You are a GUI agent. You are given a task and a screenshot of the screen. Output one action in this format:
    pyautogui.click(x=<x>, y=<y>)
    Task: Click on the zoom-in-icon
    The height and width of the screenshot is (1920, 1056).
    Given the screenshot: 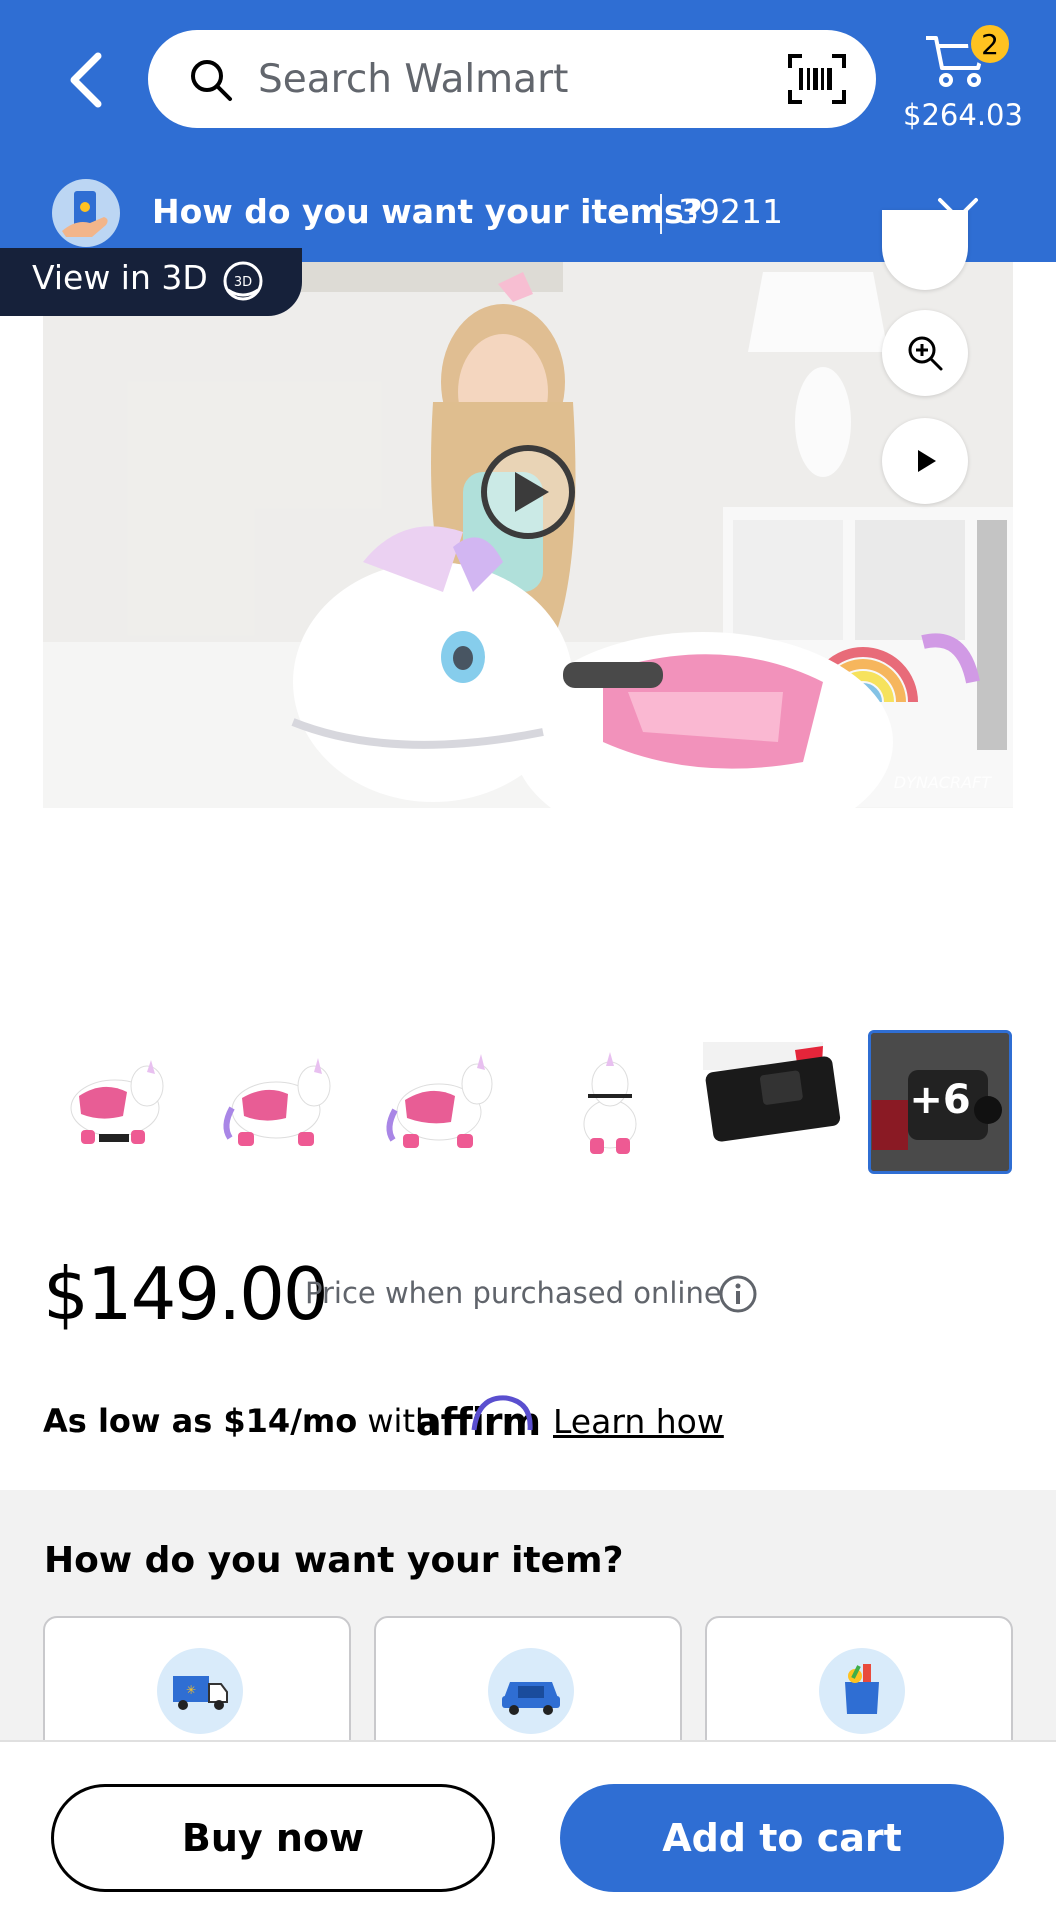 What is the action you would take?
    pyautogui.click(x=925, y=353)
    